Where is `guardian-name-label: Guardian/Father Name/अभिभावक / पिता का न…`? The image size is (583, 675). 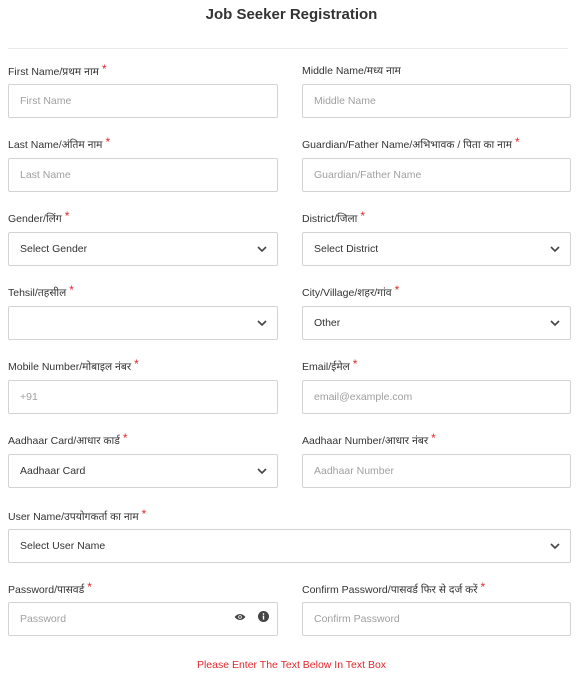
guardian-name-label: Guardian/Father Name/अभिभावक / पिता का न… is located at coordinates (411, 143).